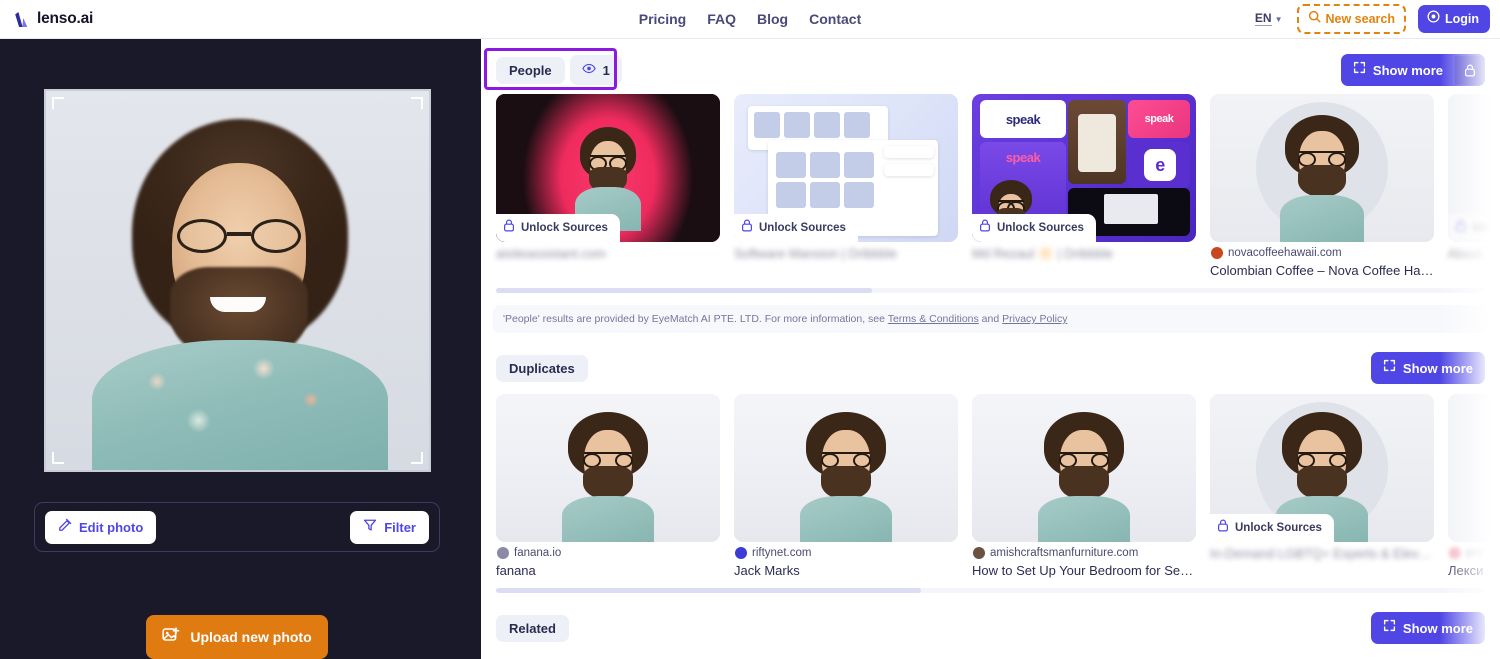 Image resolution: width=1500 pixels, height=659 pixels. I want to click on edit-photo-button: Edit photo, so click(101, 527).